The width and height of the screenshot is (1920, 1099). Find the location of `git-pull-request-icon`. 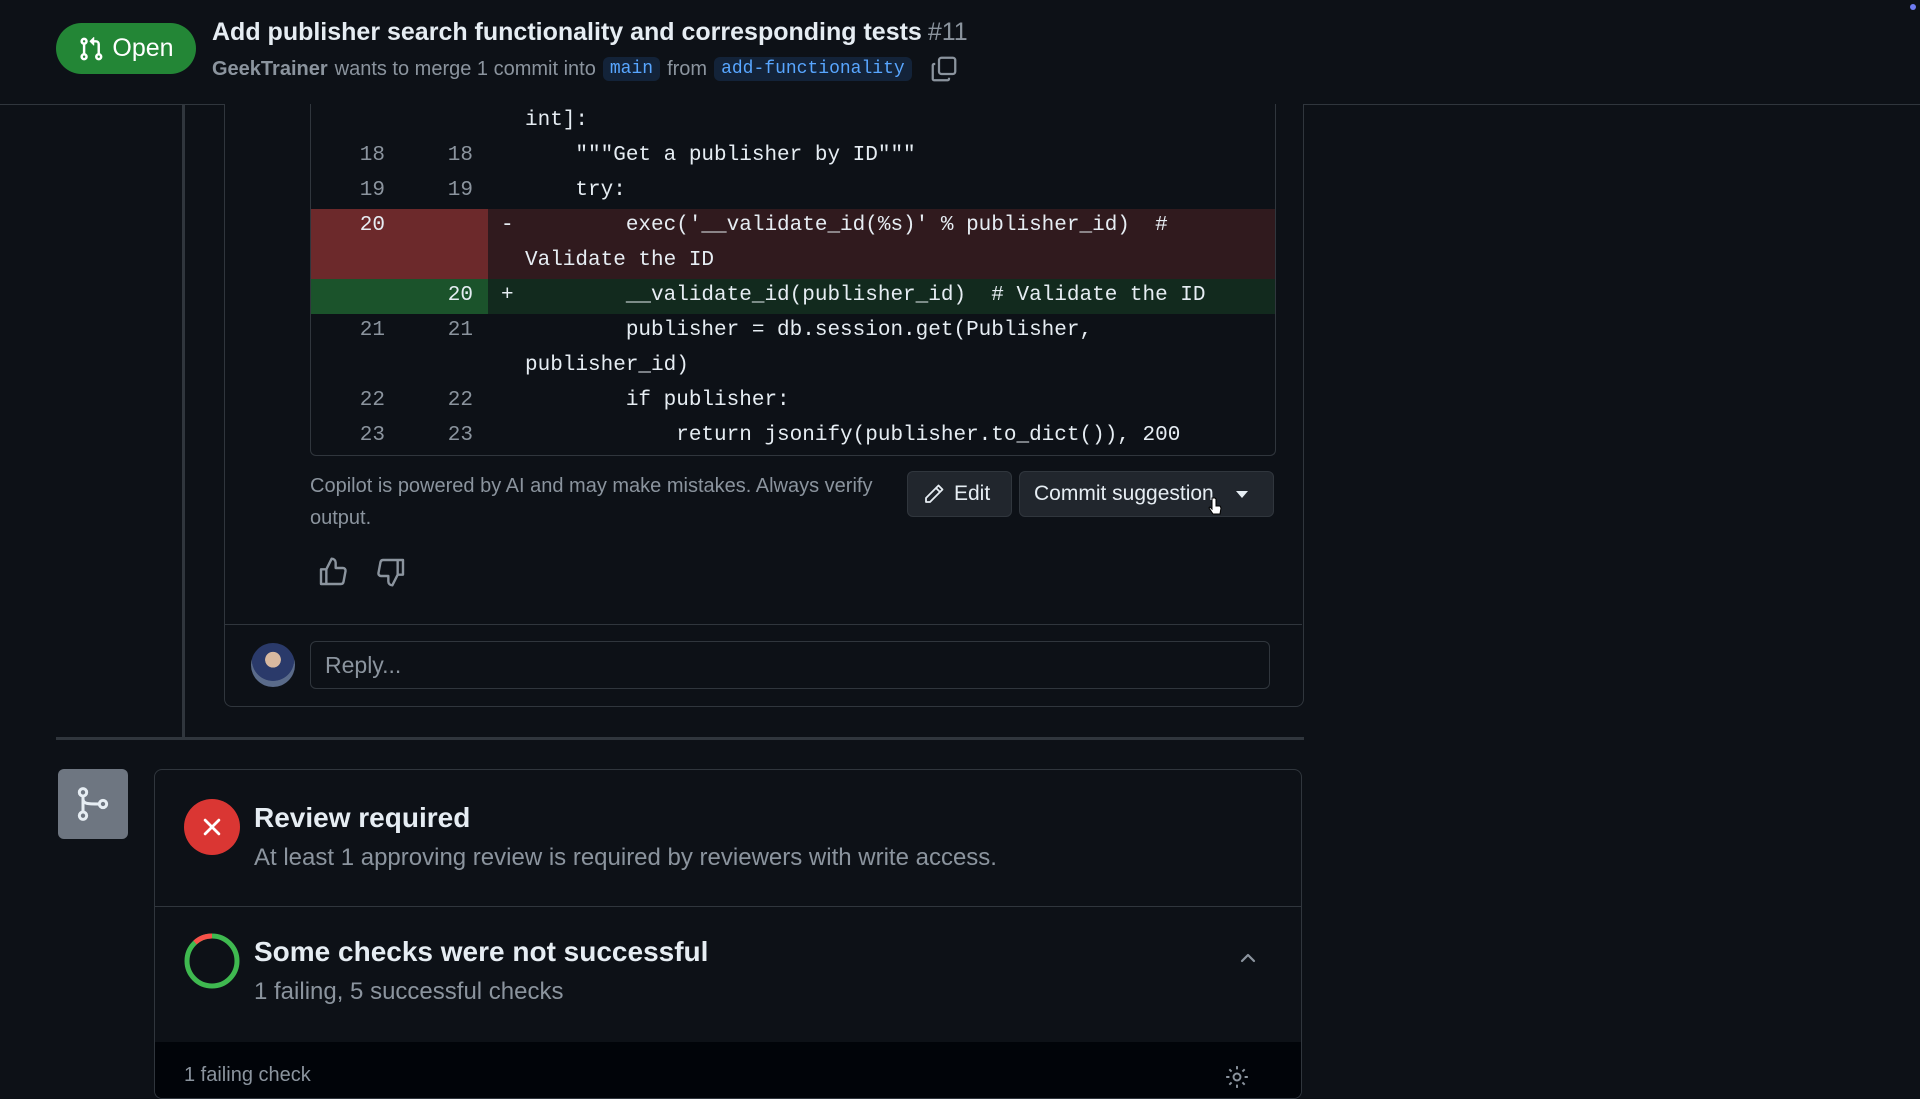

git-pull-request-icon is located at coordinates (91, 48).